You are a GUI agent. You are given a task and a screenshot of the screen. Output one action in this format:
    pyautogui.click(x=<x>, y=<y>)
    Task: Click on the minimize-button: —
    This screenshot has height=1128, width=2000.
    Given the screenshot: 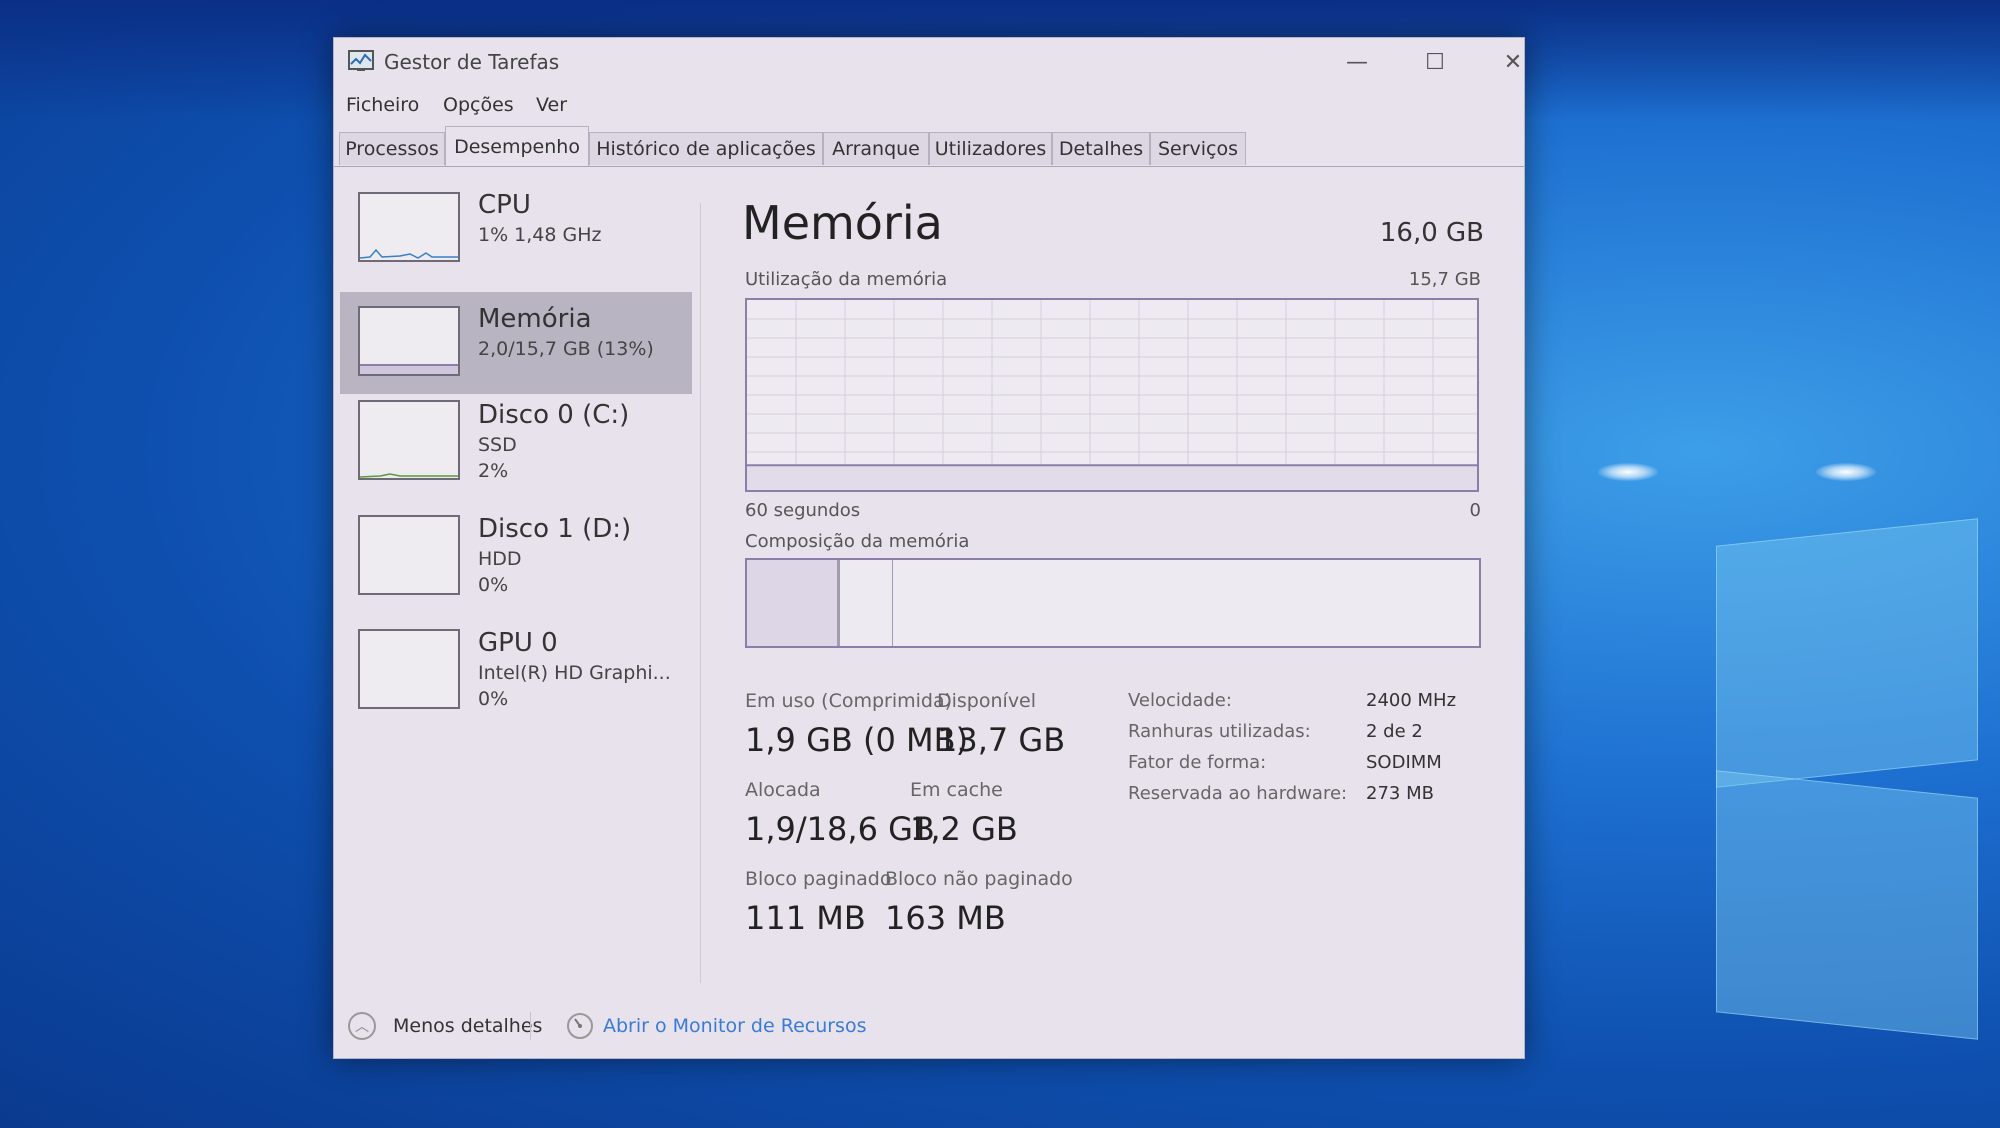 What is the action you would take?
    pyautogui.click(x=1357, y=62)
    